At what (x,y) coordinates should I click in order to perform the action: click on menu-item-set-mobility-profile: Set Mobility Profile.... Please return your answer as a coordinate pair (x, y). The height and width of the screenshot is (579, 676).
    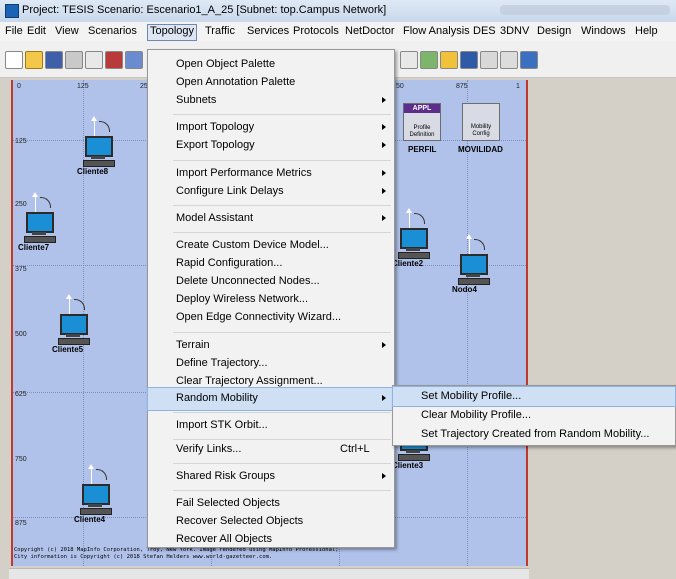
    Looking at the image, I should click on (534, 396).